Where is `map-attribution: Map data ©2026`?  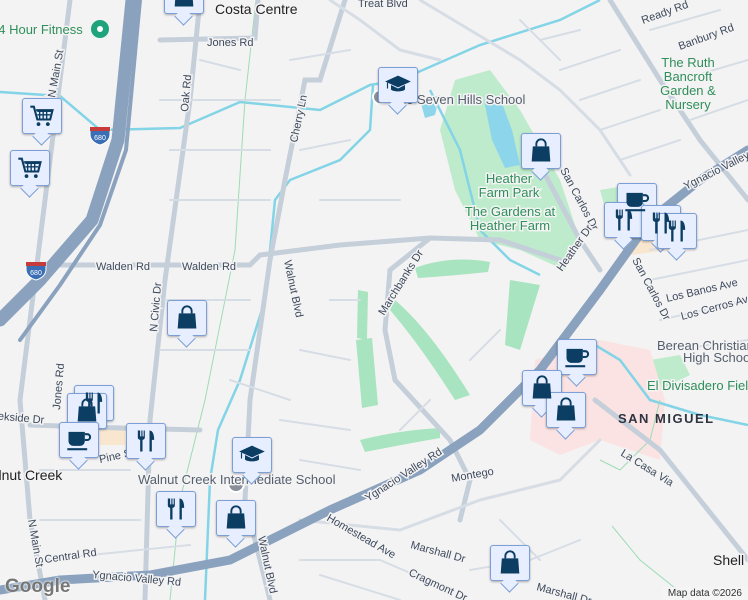 map-attribution: Map data ©2026 is located at coordinates (704, 593).